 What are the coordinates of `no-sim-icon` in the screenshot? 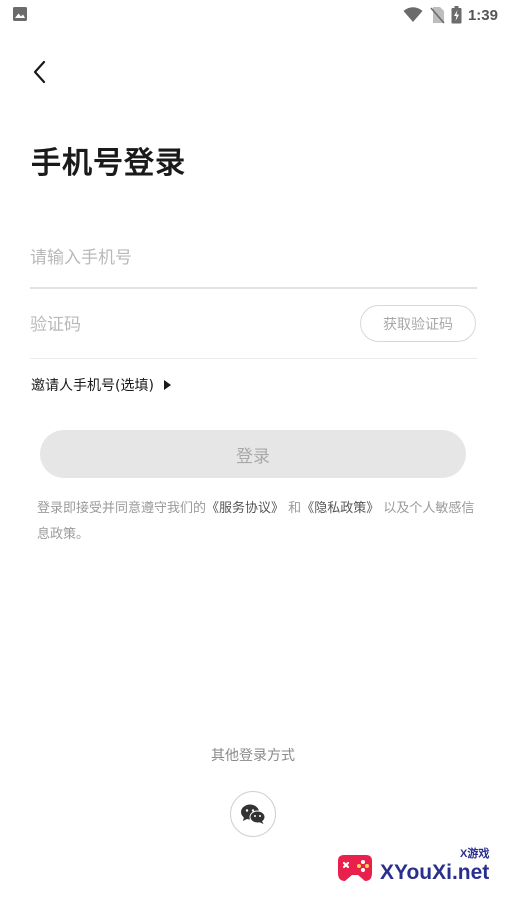 It's located at (437, 15).